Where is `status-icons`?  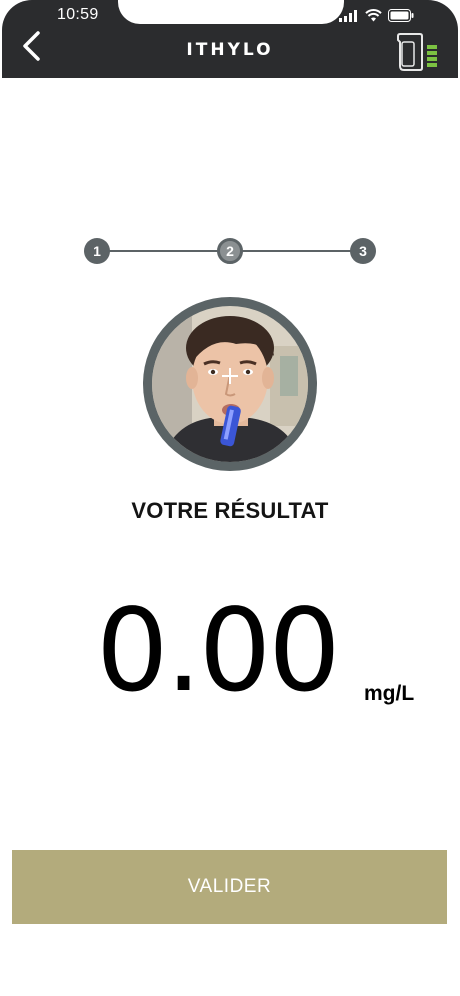
status-icons is located at coordinates (376, 15).